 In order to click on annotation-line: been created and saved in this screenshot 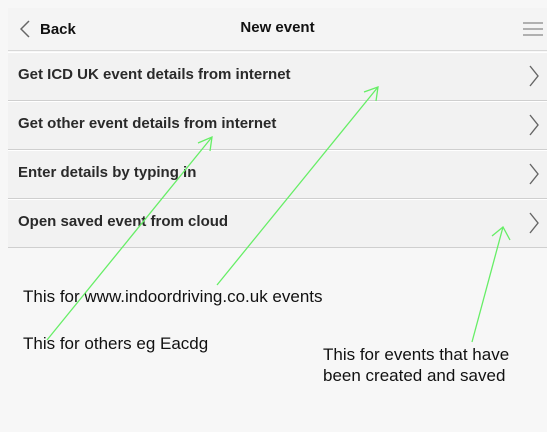, I will do `click(414, 375)`.